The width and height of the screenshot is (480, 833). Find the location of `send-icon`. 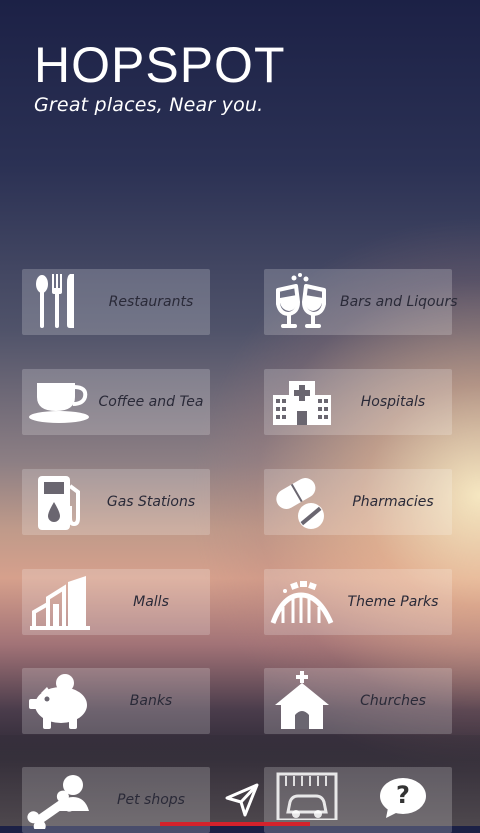

send-icon is located at coordinates (242, 800).